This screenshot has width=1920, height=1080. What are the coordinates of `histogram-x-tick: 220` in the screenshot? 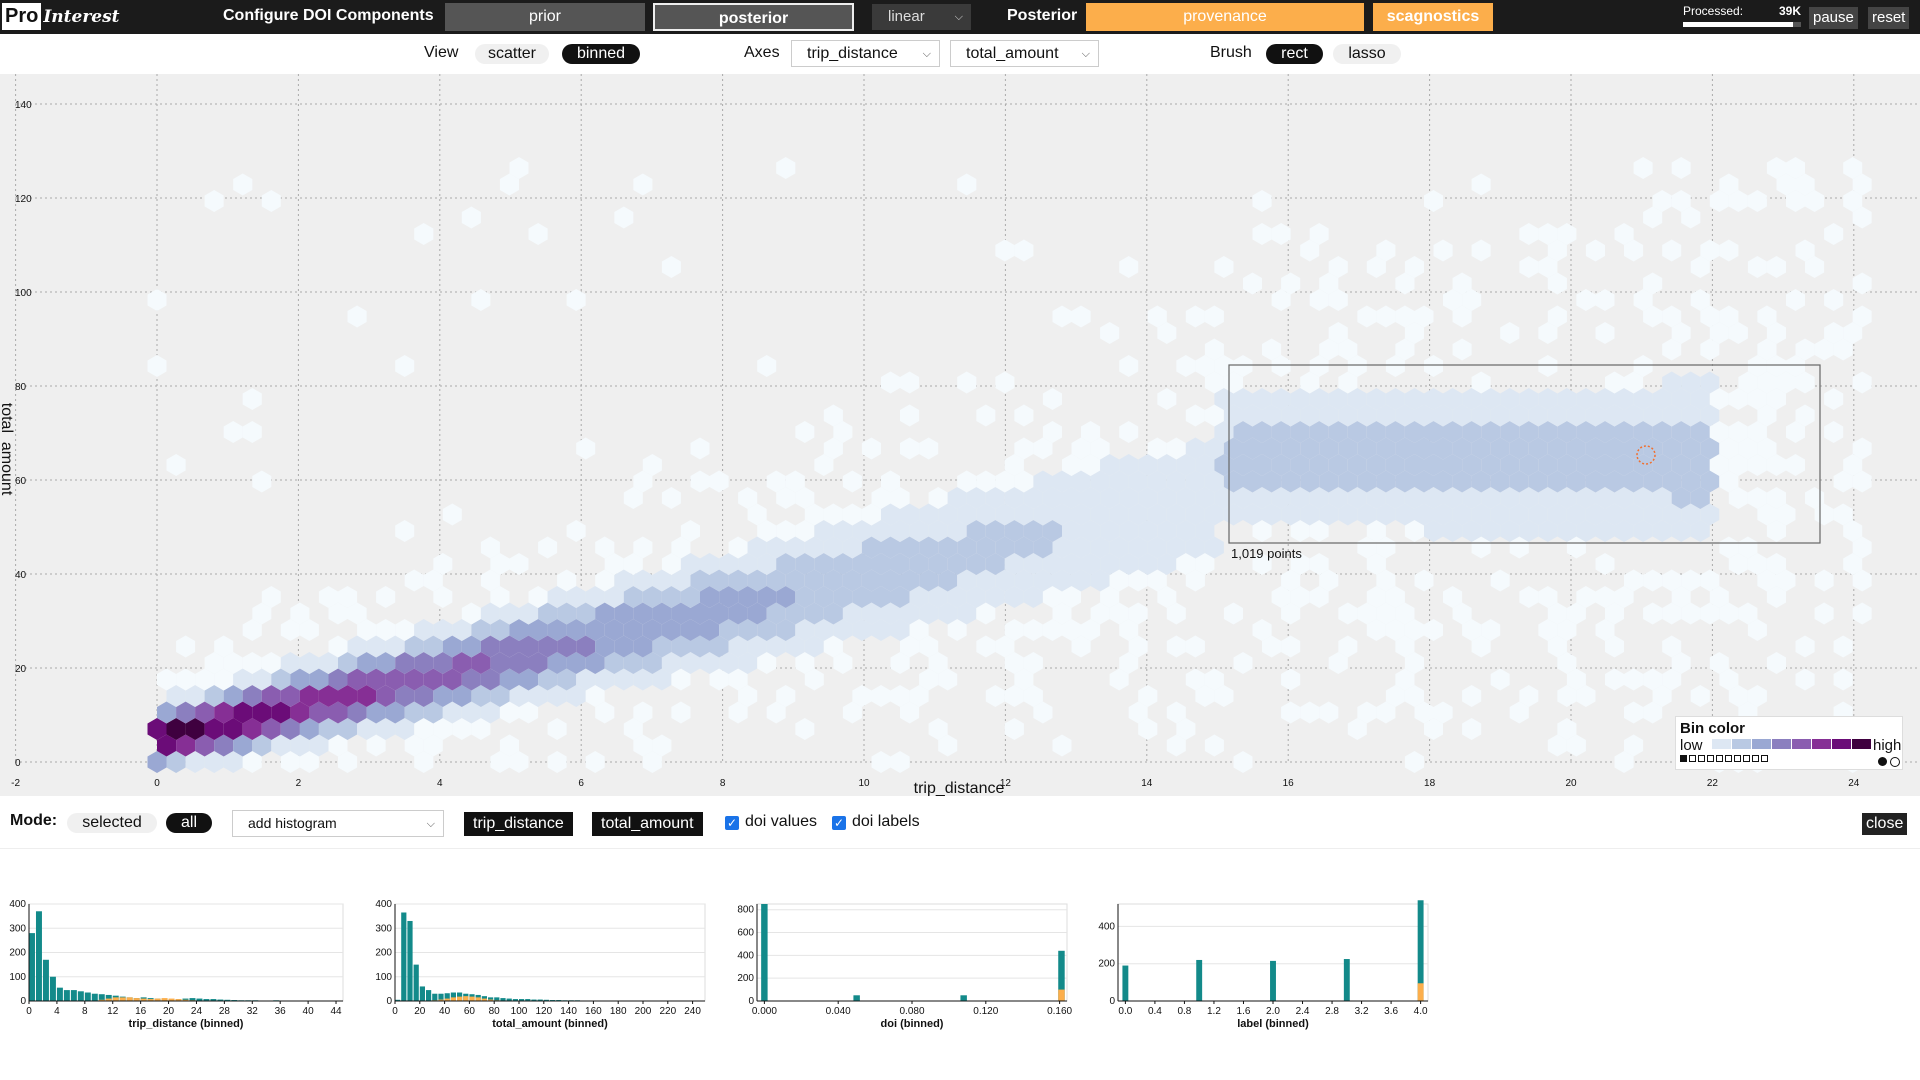 It's located at (667, 1011).